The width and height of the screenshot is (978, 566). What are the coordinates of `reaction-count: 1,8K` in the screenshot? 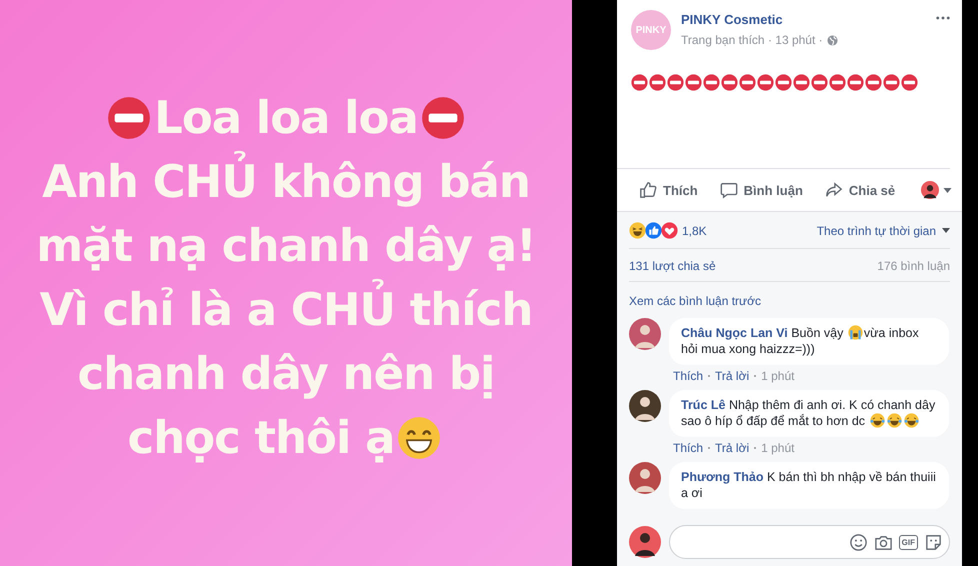 It's located at (694, 231).